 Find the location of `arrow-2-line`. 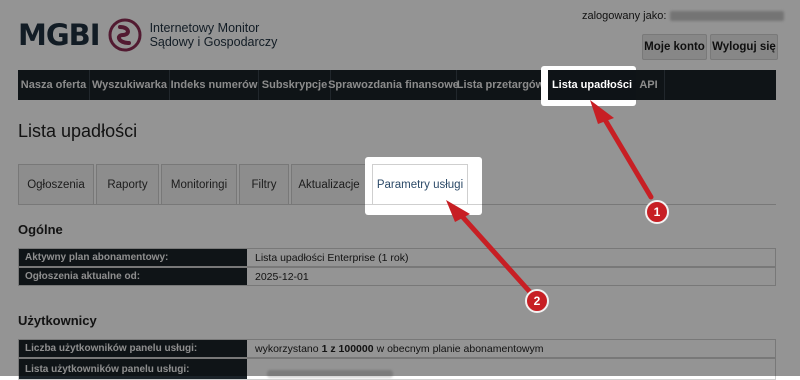

arrow-2-line is located at coordinates (495, 253).